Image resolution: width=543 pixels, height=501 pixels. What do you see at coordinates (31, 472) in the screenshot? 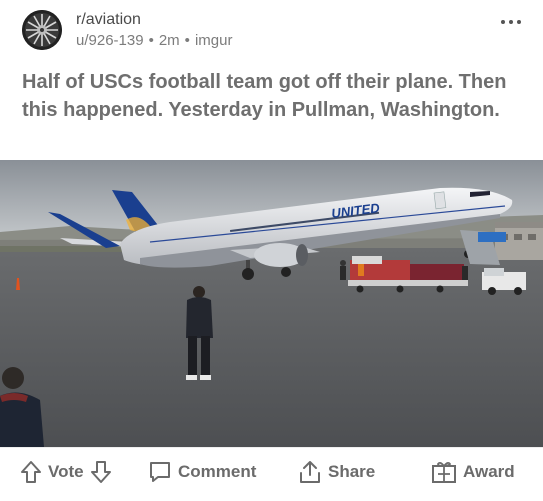
I see `arrow-up-icon` at bounding box center [31, 472].